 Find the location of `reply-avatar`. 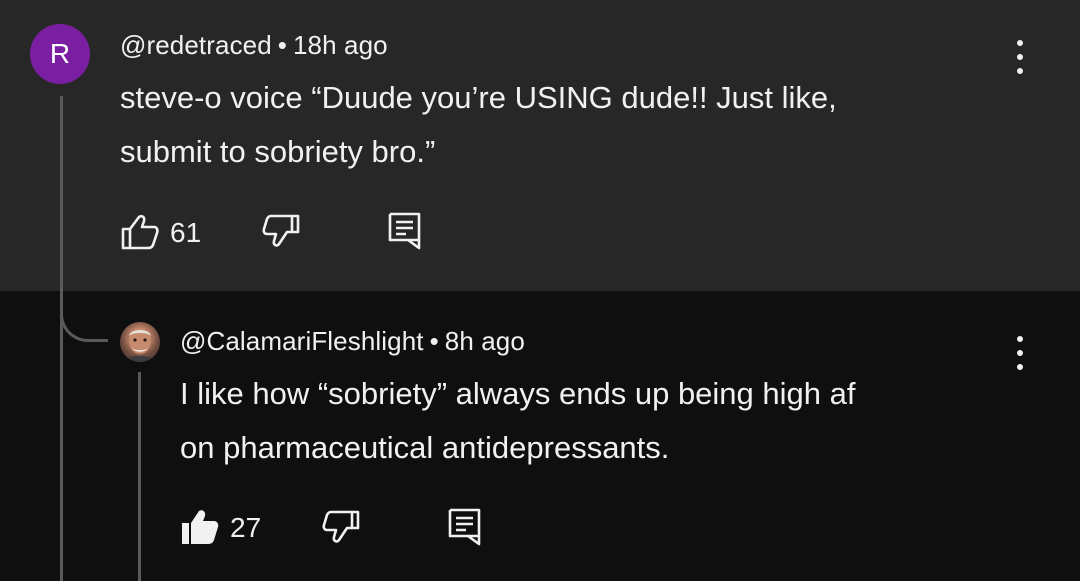

reply-avatar is located at coordinates (140, 342).